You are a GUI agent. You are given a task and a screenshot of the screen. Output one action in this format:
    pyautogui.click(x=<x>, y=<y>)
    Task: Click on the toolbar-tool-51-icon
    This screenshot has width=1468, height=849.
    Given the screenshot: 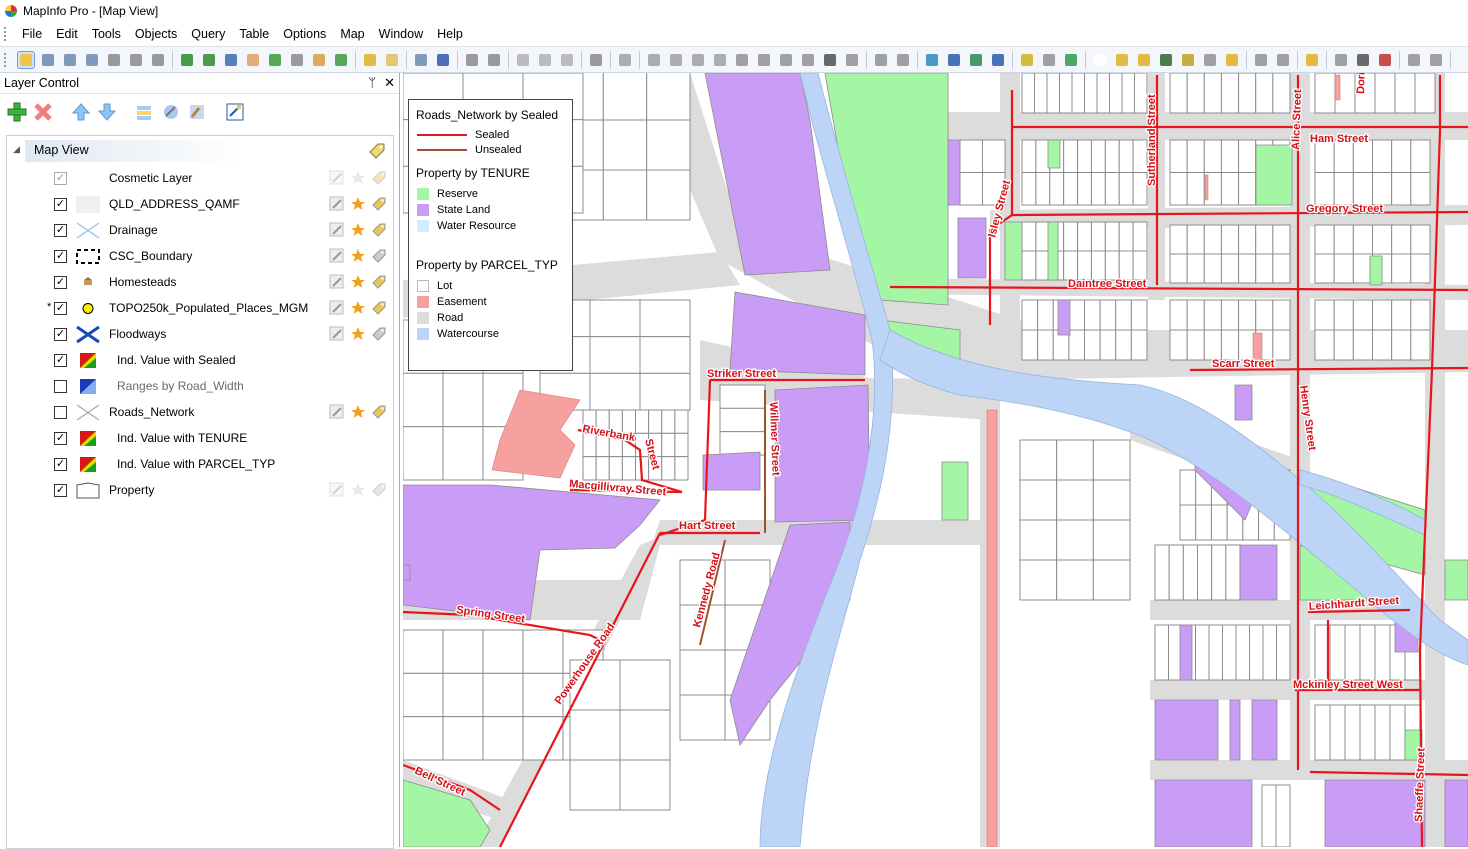 What is the action you would take?
    pyautogui.click(x=1232, y=60)
    